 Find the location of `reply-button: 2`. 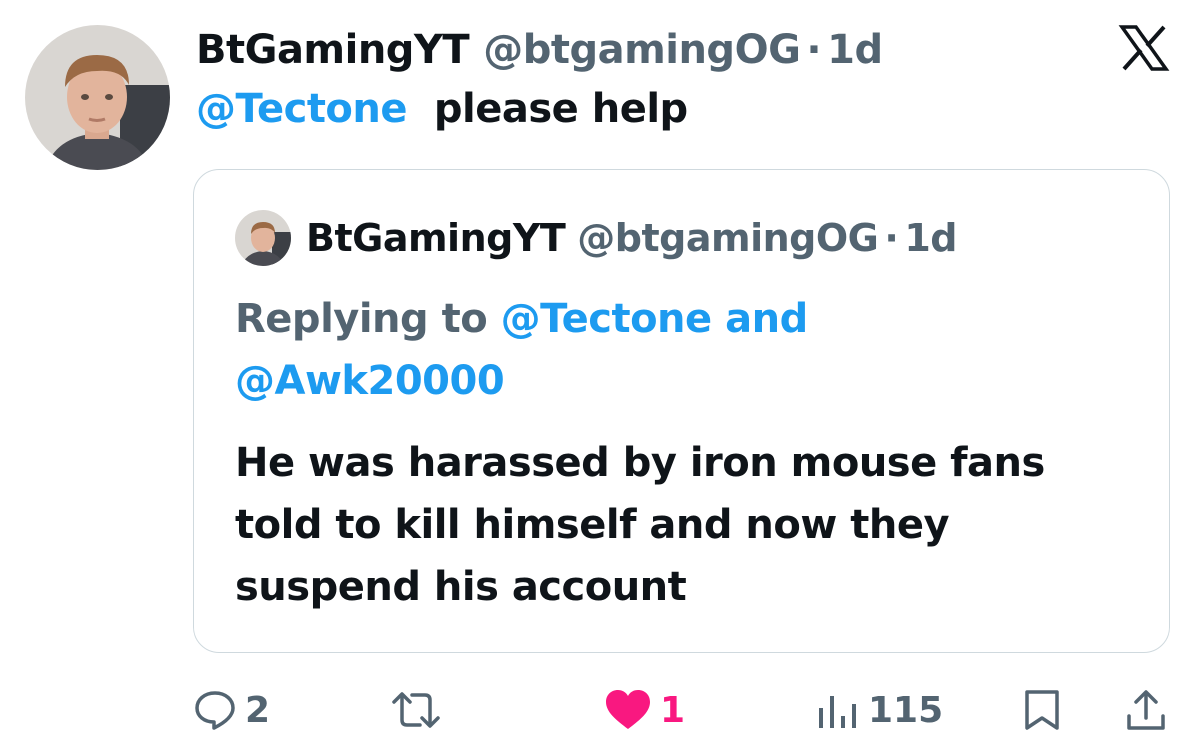

reply-button: 2 is located at coordinates (231, 710).